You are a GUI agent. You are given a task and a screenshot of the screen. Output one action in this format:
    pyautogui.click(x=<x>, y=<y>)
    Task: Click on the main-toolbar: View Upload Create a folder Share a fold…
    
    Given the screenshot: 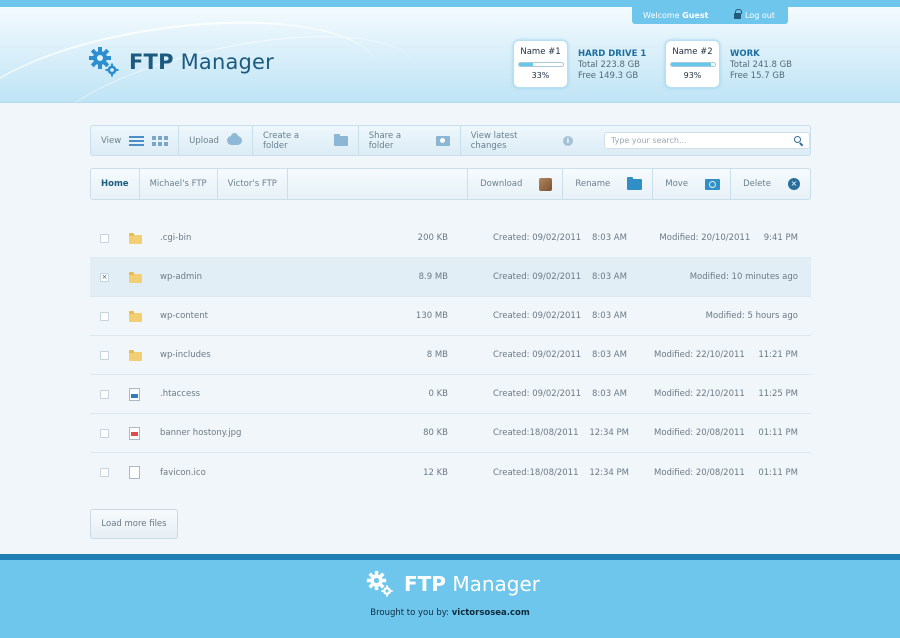 What is the action you would take?
    pyautogui.click(x=450, y=140)
    